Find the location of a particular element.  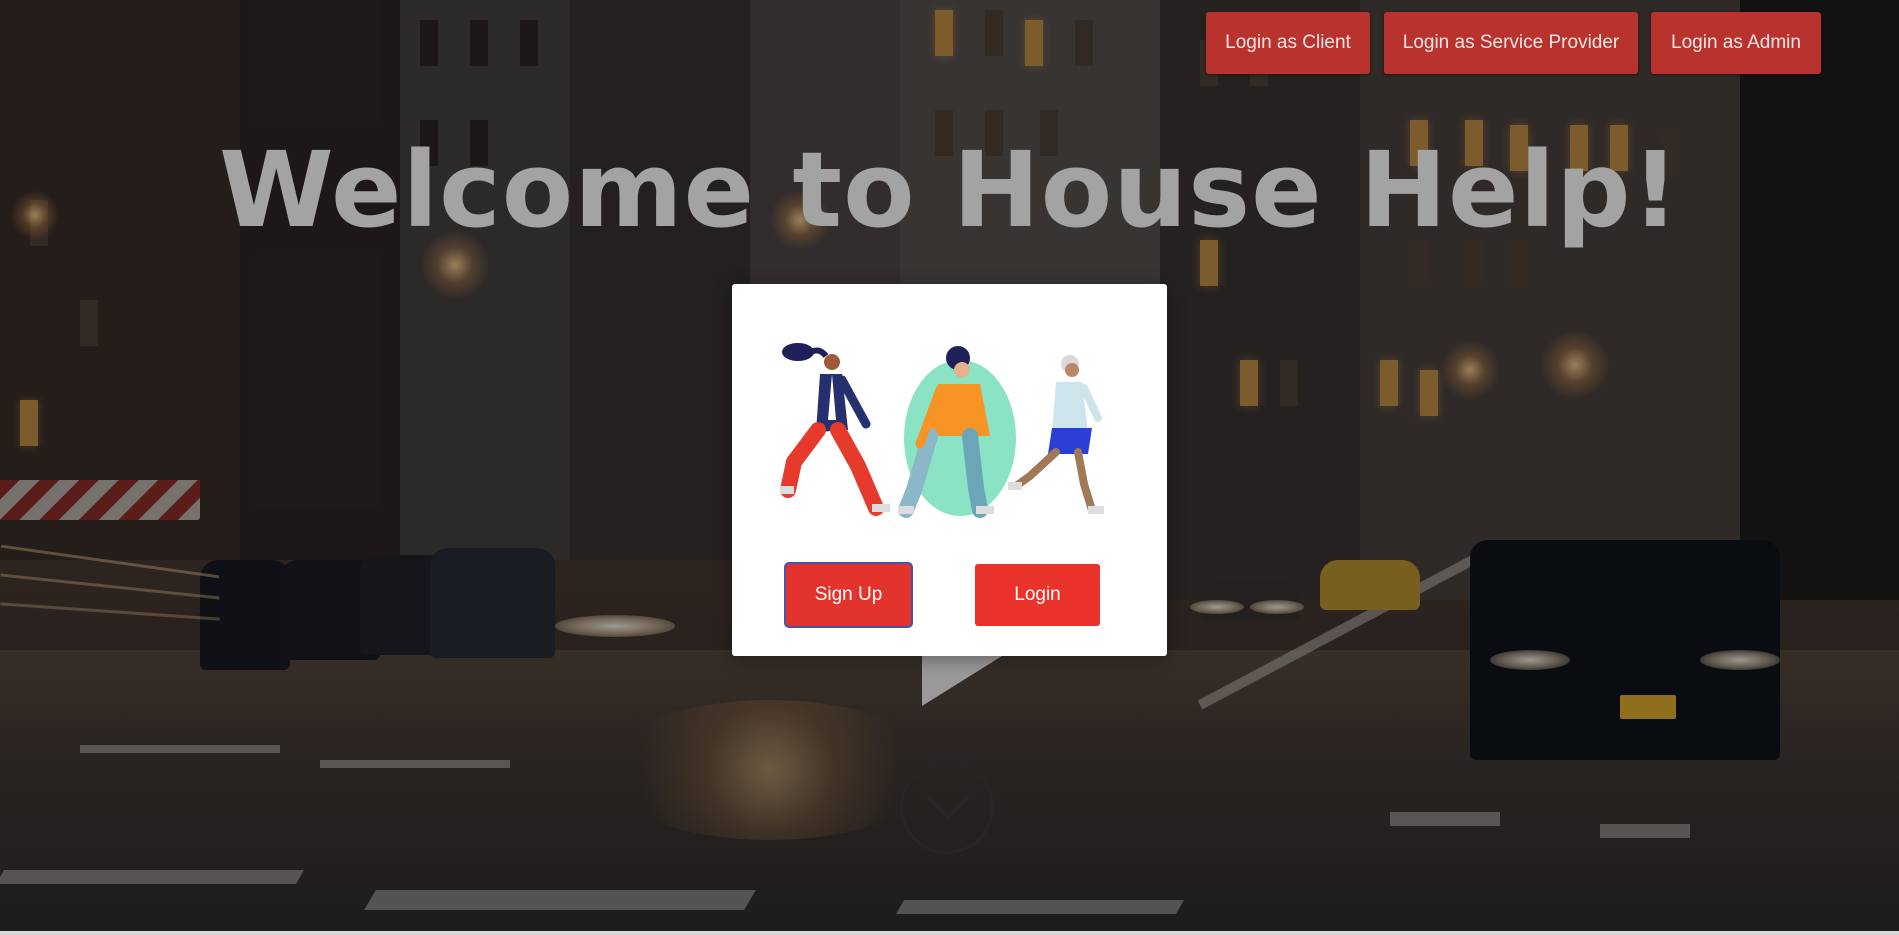

login-as-admin-button: Login as Admin is located at coordinates (1736, 43).